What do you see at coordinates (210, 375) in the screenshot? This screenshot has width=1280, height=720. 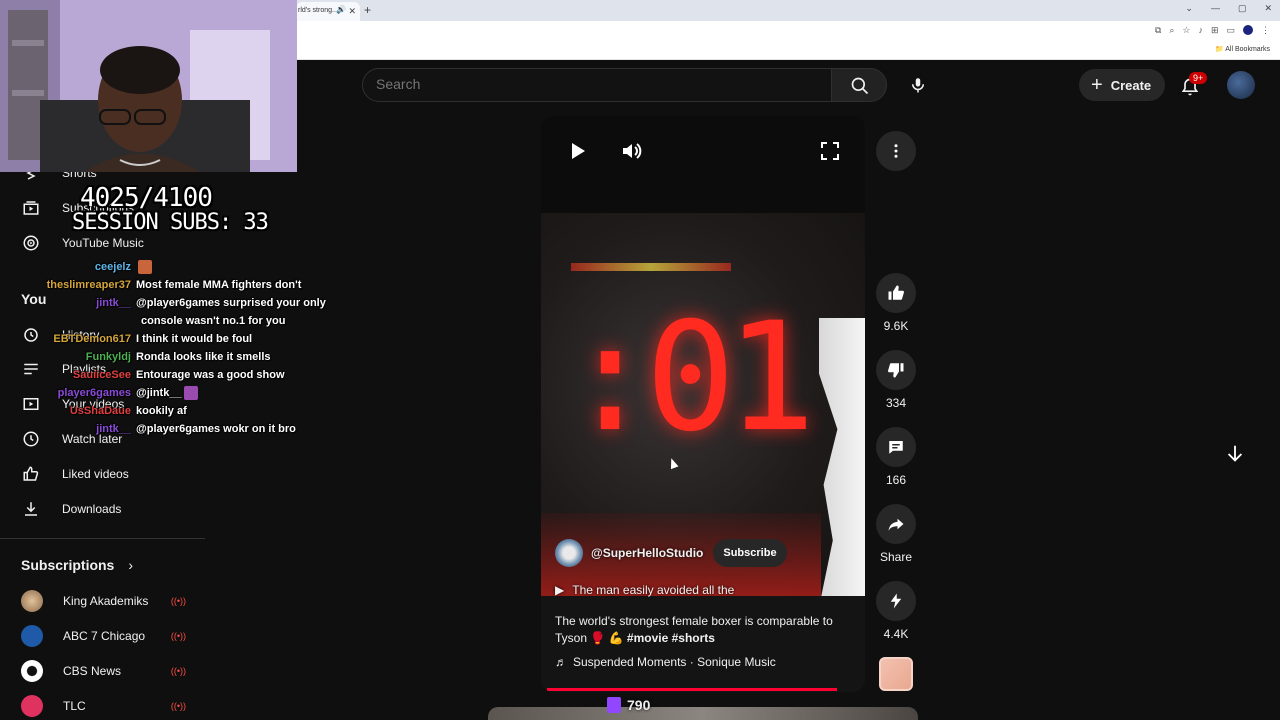 I see `chat-text: Entourage was a good show` at bounding box center [210, 375].